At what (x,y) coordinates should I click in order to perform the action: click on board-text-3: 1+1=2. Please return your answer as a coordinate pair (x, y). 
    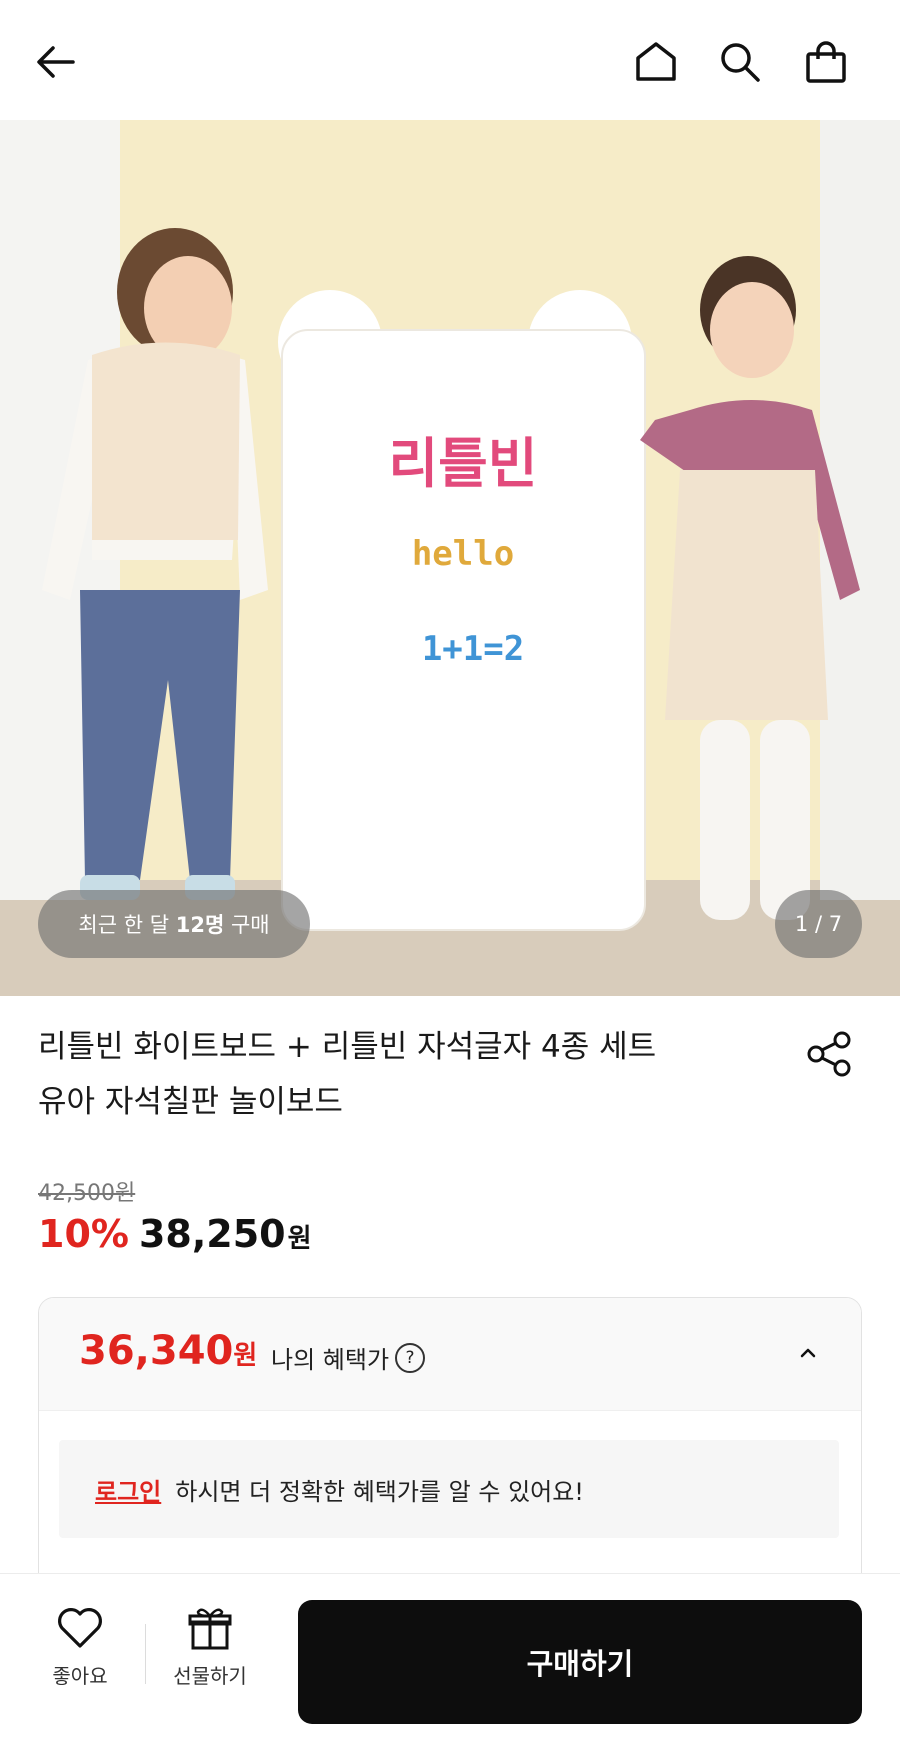
    Looking at the image, I should click on (473, 649).